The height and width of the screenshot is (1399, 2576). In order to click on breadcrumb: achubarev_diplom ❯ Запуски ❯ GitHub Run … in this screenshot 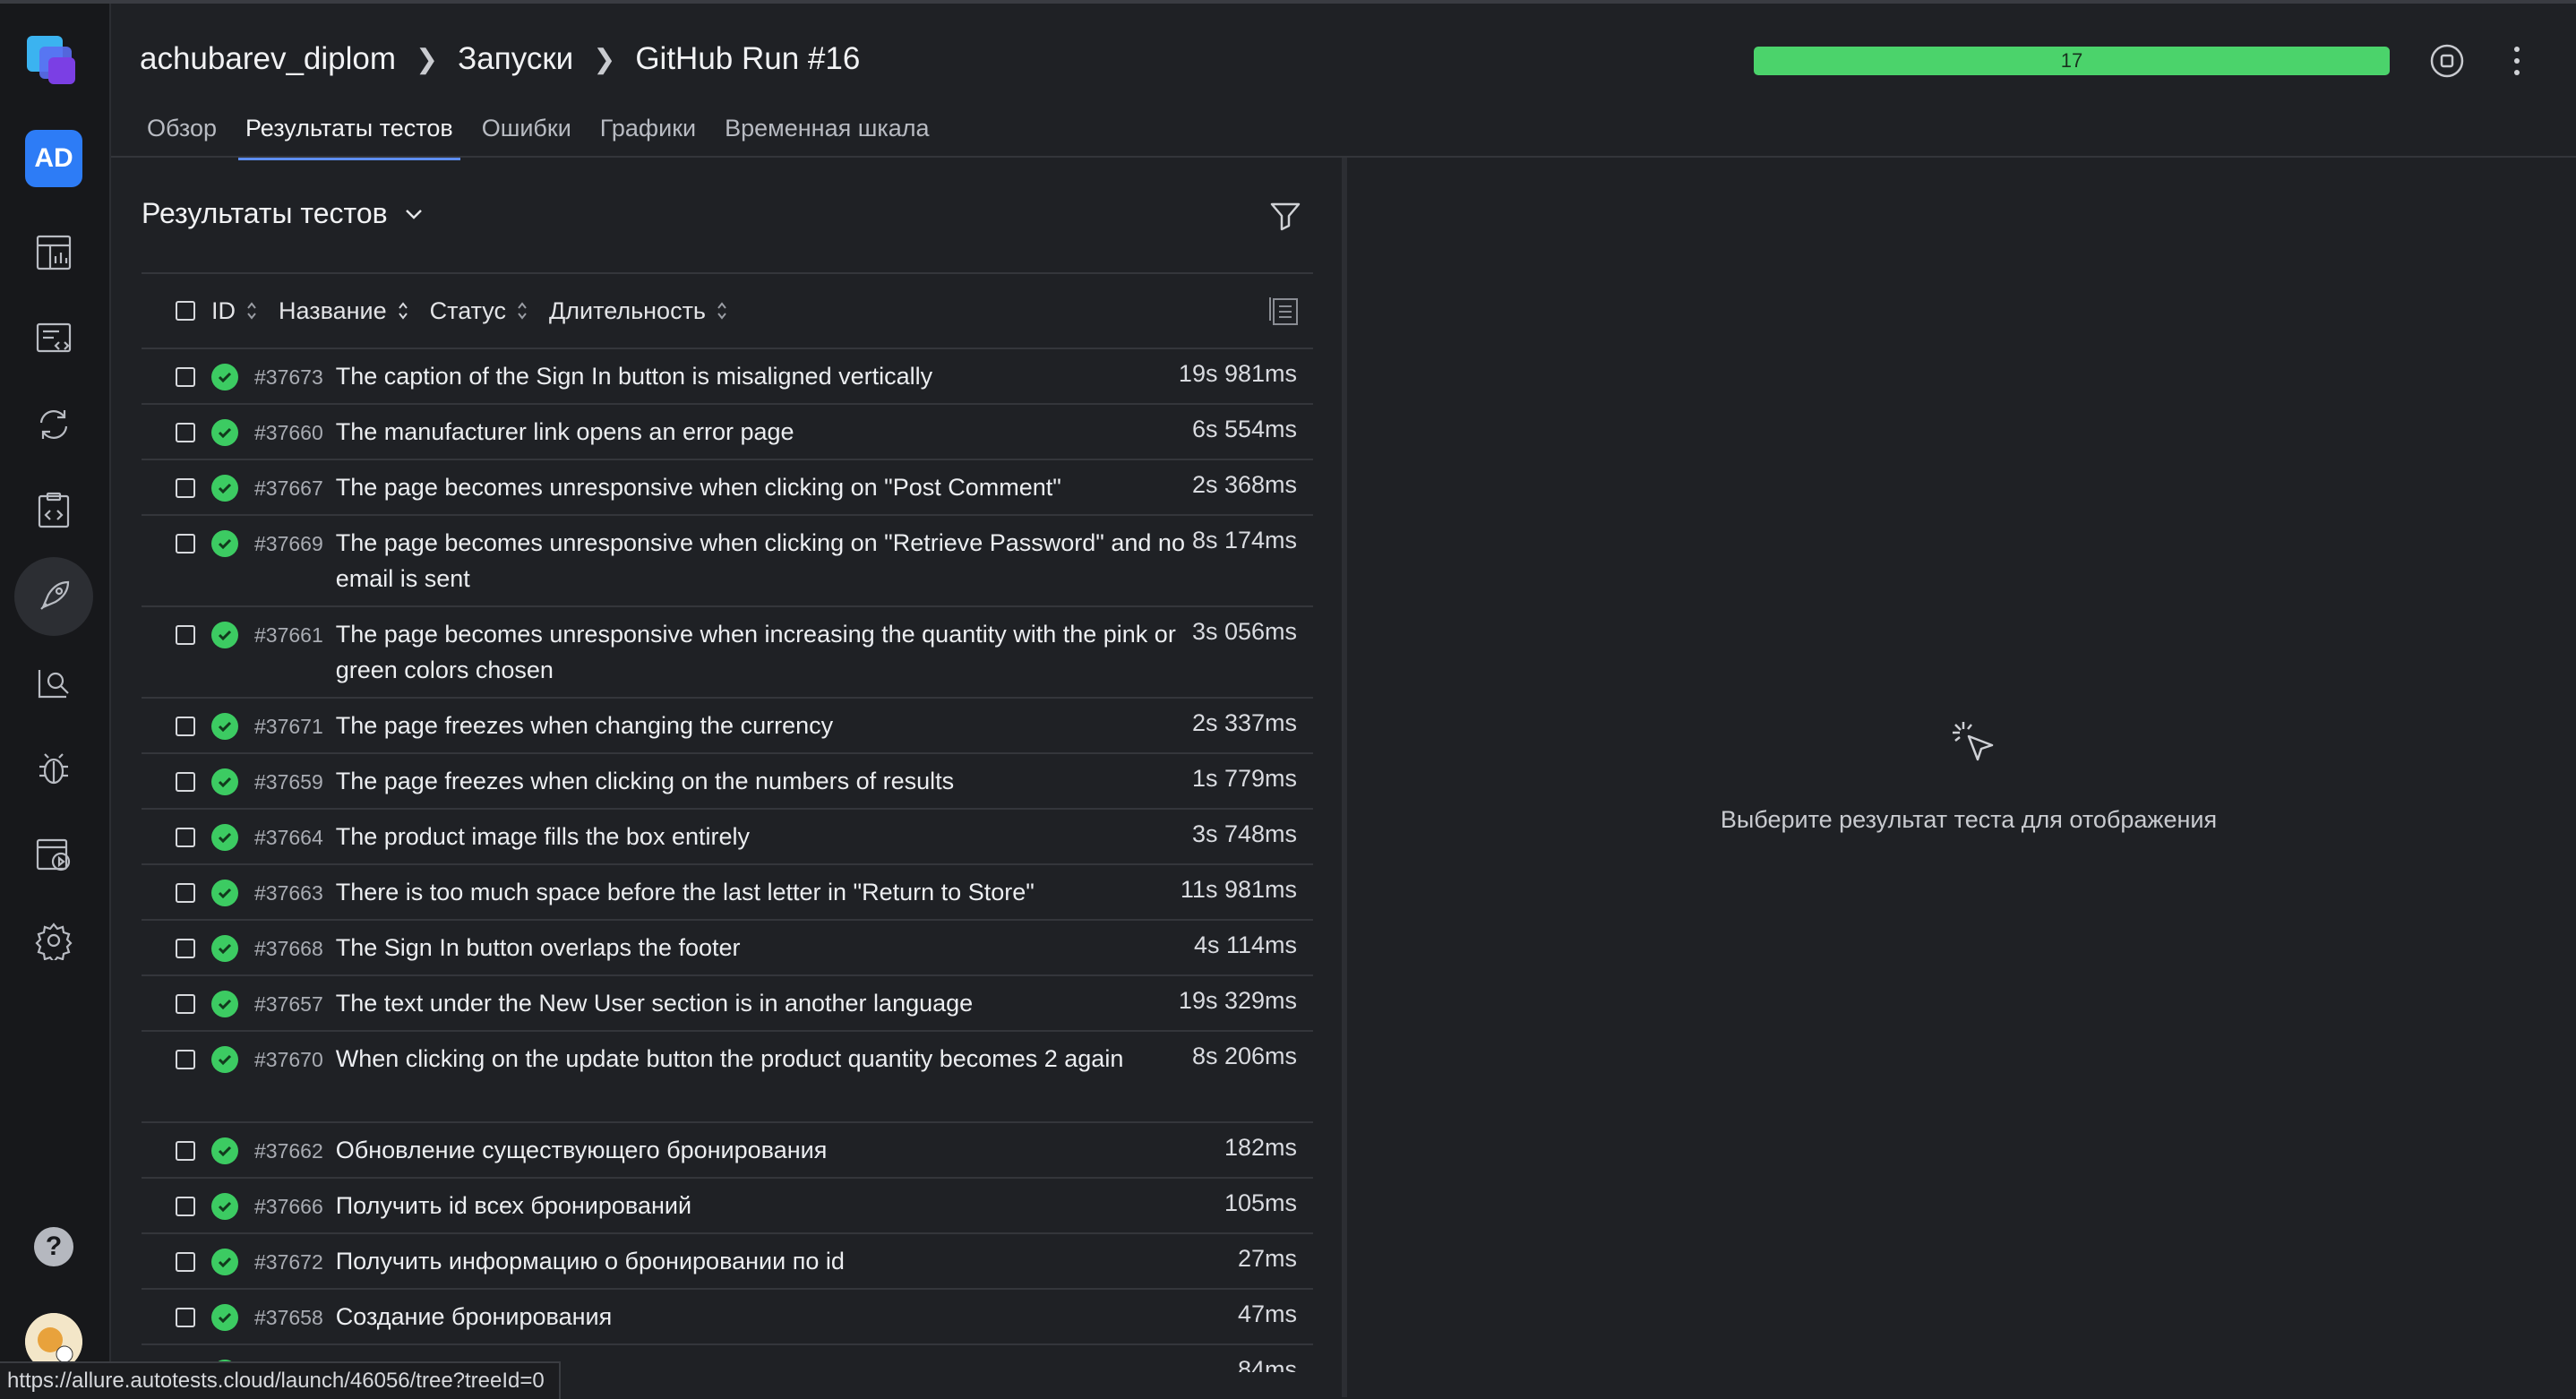, I will do `click(500, 59)`.